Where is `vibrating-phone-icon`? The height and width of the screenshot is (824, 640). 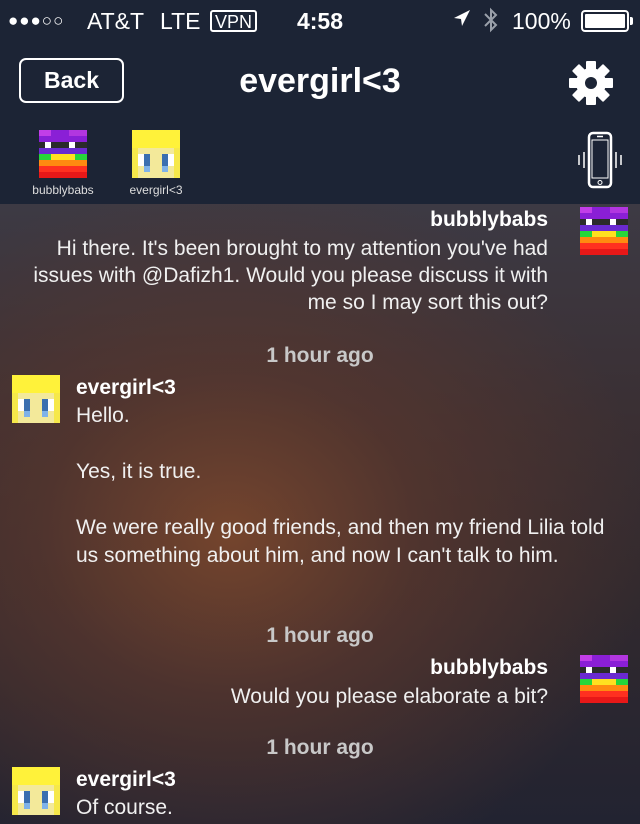 vibrating-phone-icon is located at coordinates (600, 160).